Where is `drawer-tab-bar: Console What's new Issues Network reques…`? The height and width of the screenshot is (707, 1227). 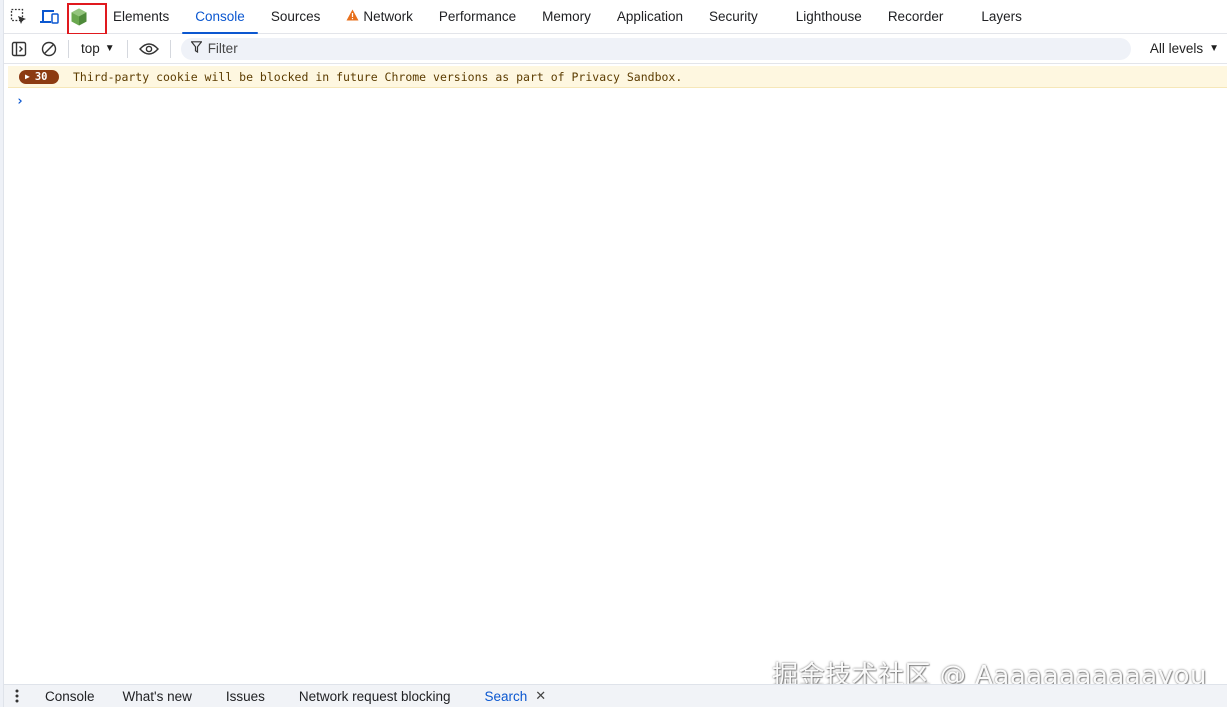
drawer-tab-bar: Console What's new Issues Network reques… is located at coordinates (615, 695).